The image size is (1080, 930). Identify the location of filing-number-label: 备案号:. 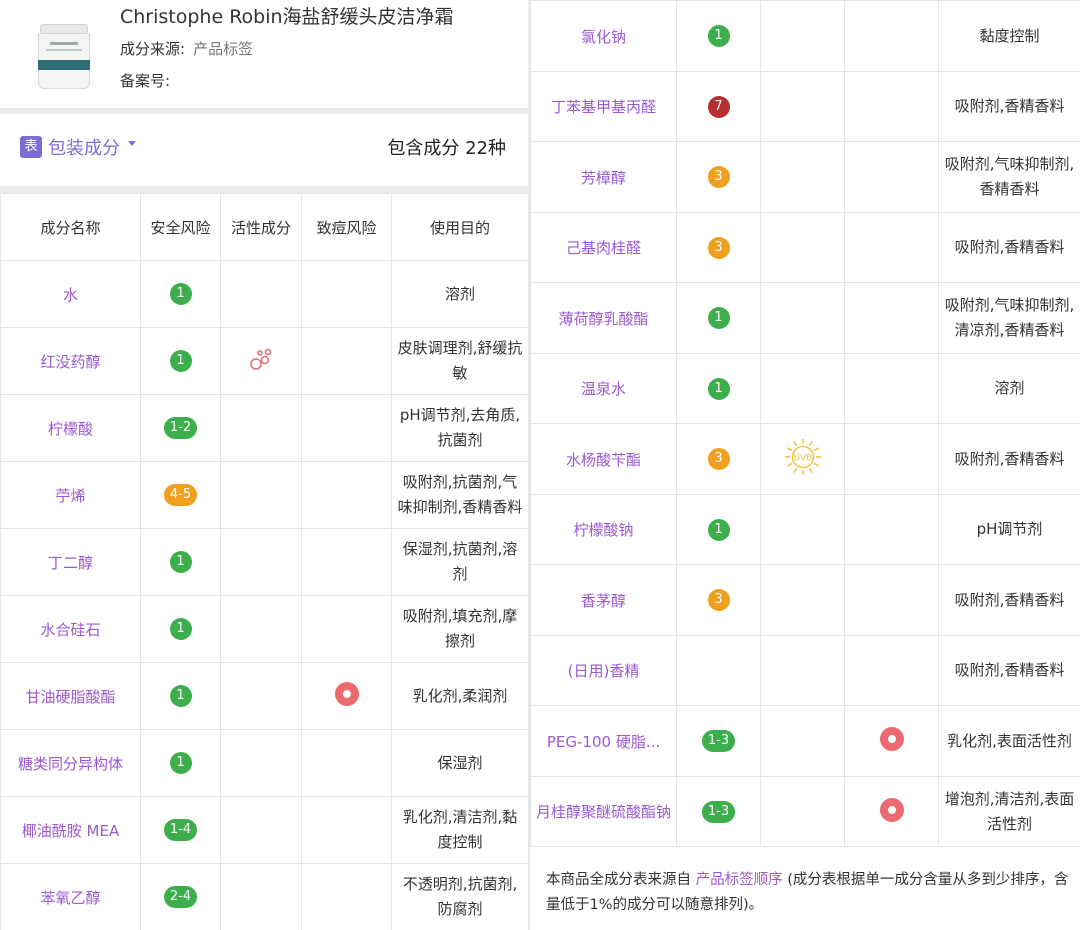
(145, 81).